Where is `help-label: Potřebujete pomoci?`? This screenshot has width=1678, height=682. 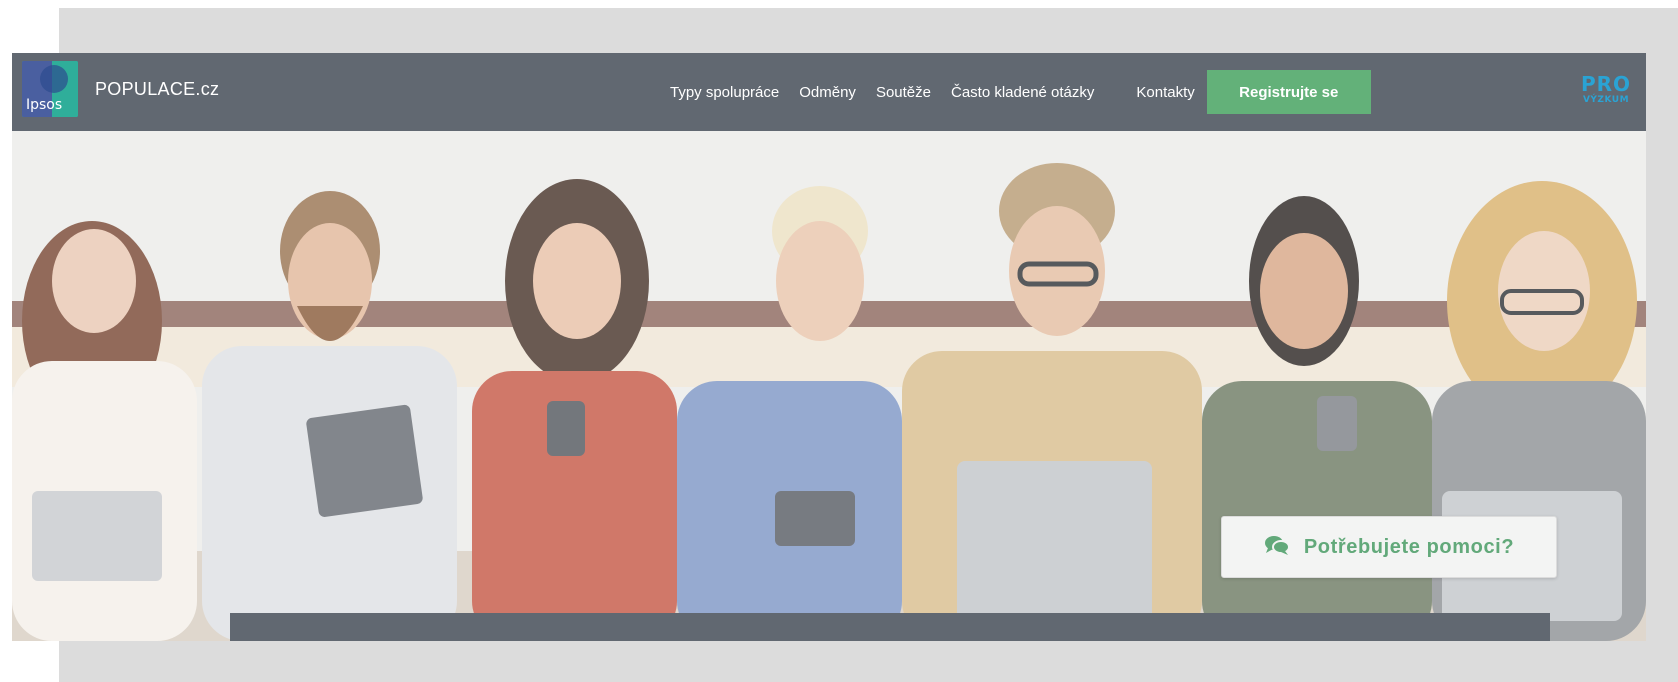
help-label: Potřebujete pomoci? is located at coordinates (1409, 546).